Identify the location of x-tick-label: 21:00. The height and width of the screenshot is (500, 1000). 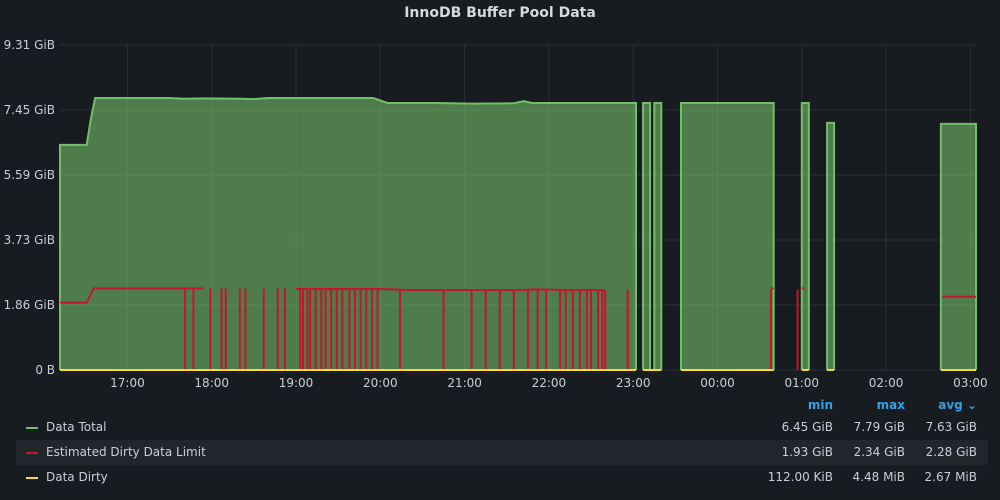
(464, 383).